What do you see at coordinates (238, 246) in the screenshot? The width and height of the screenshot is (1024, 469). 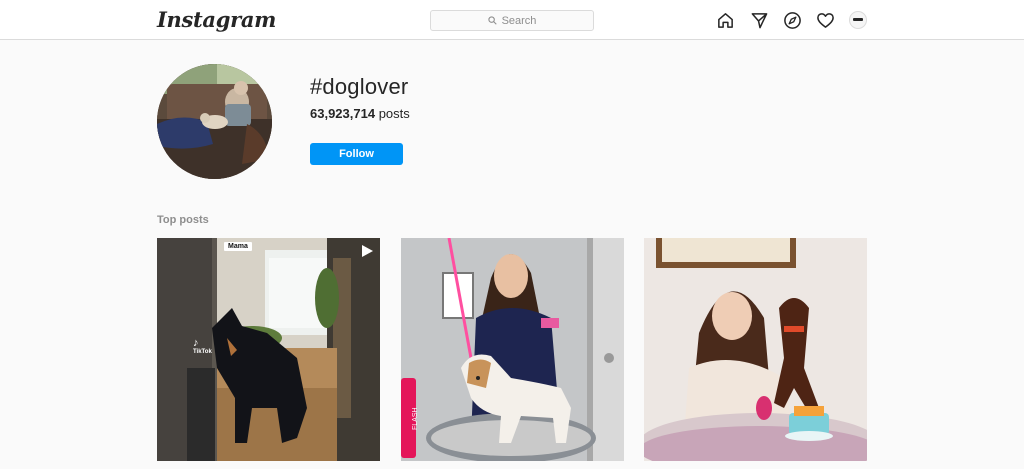 I see `post-1-sticker: Mama` at bounding box center [238, 246].